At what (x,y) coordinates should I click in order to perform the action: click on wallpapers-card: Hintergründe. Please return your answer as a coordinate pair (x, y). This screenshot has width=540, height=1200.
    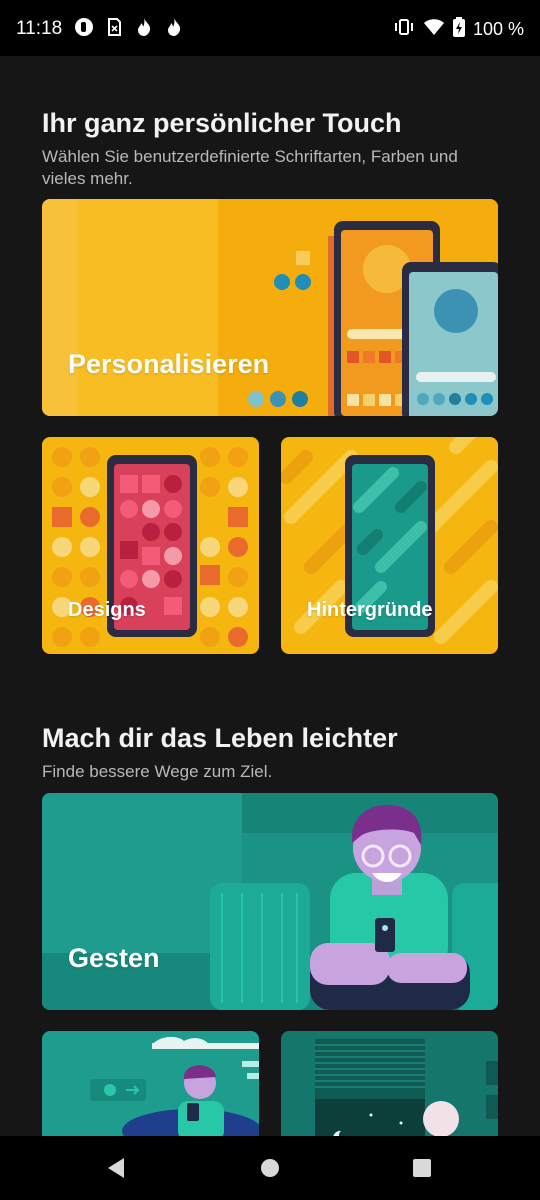
    Looking at the image, I should click on (389, 545).